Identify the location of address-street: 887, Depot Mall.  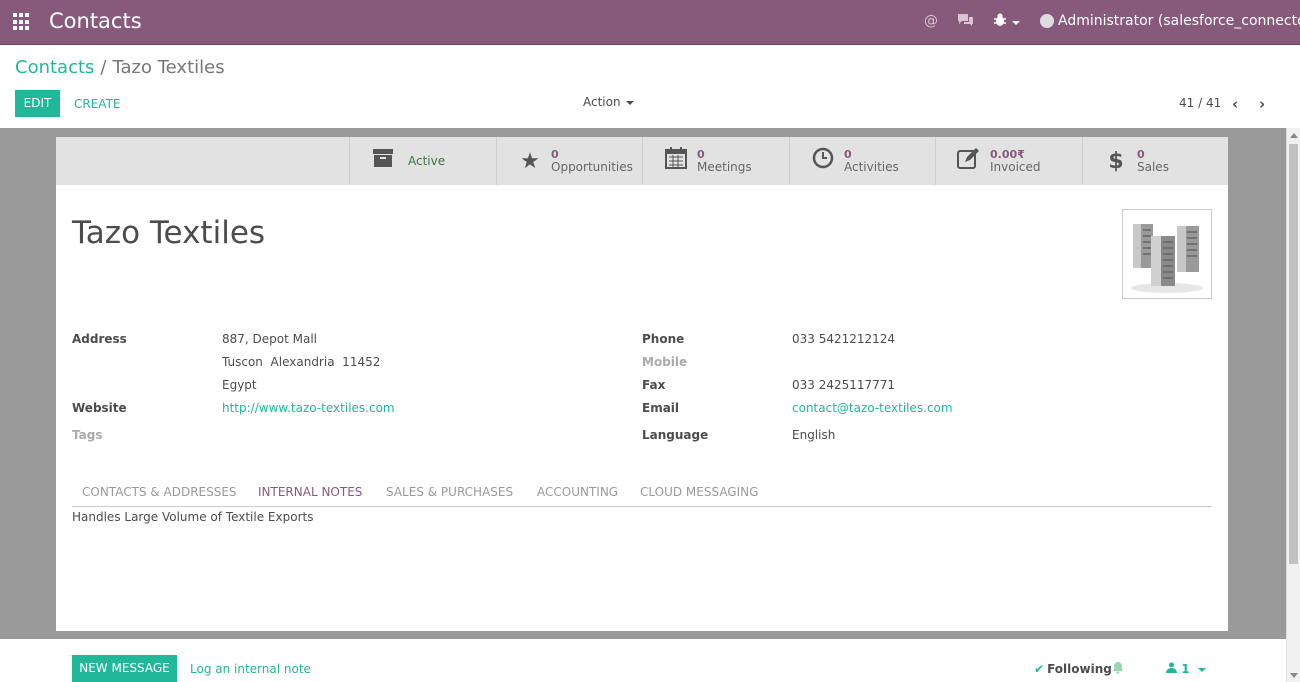
(270, 339).